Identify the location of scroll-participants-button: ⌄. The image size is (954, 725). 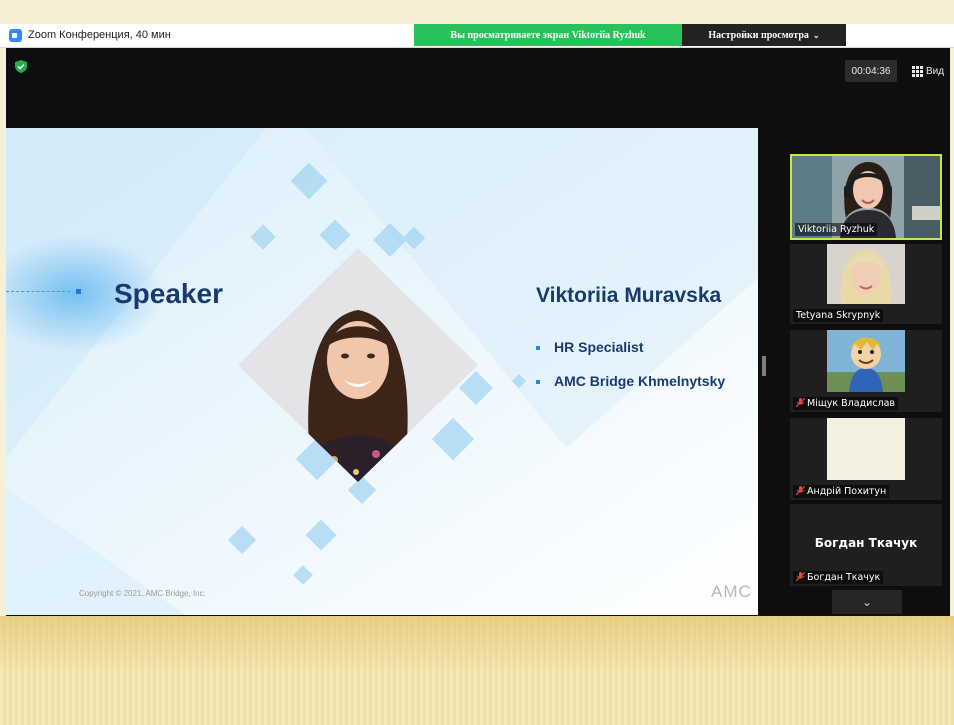
(867, 602).